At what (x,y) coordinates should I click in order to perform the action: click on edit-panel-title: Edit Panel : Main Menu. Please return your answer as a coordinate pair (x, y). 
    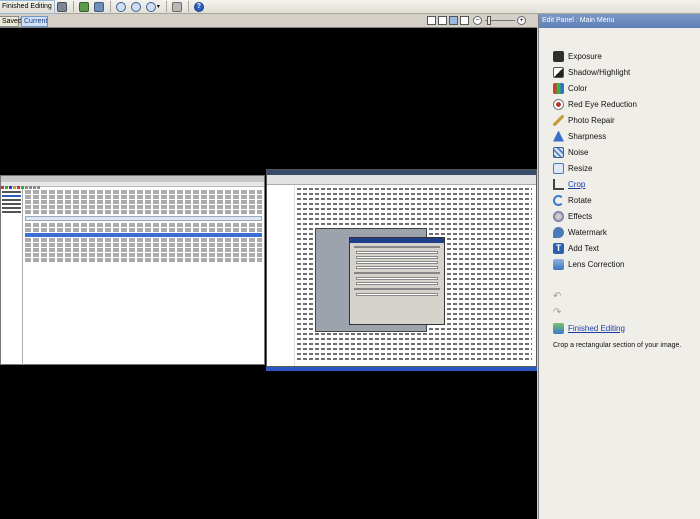
    Looking at the image, I should click on (619, 21).